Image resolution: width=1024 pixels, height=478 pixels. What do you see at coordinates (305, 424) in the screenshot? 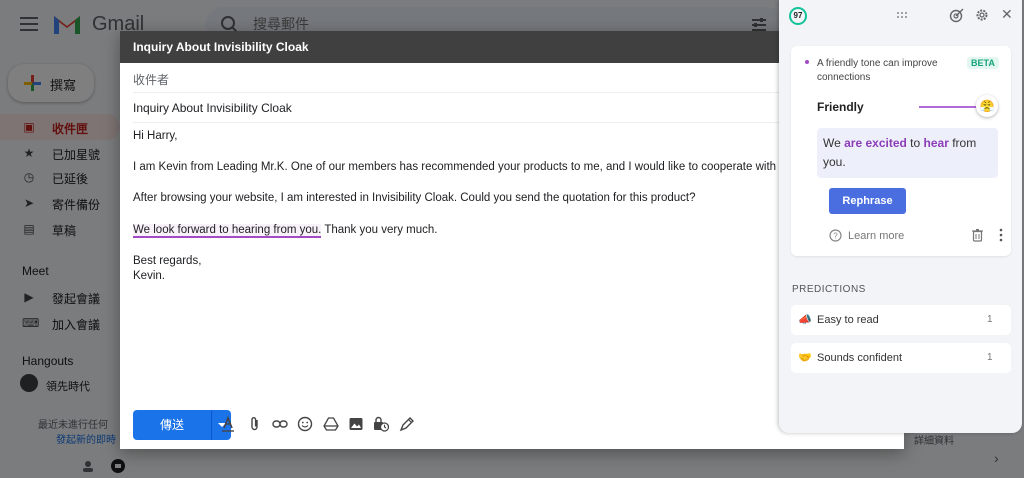
I see `emoji-icon` at bounding box center [305, 424].